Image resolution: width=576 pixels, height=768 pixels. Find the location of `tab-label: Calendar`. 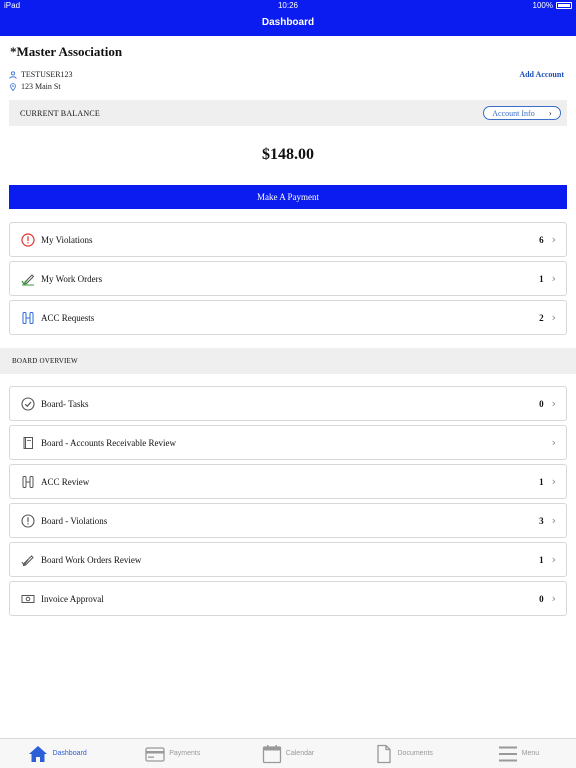

tab-label: Calendar is located at coordinates (300, 753).